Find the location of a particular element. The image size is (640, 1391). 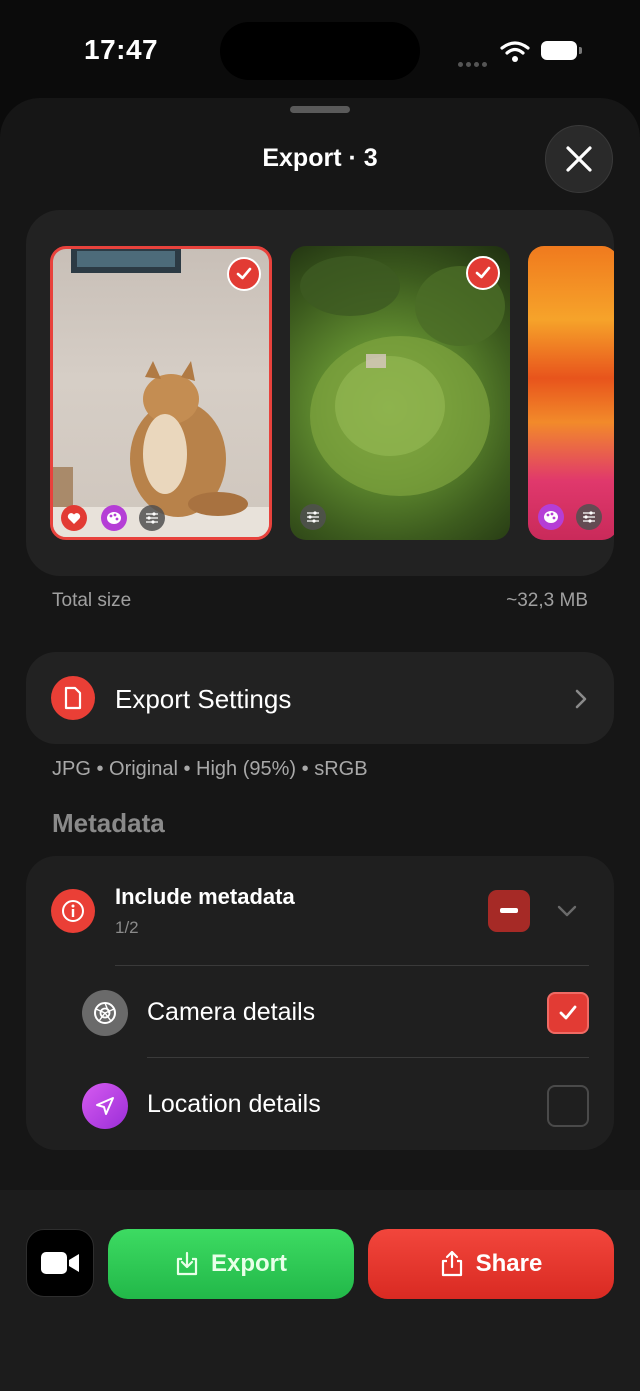

include-metadata-count: 1/2 is located at coordinates (127, 927).